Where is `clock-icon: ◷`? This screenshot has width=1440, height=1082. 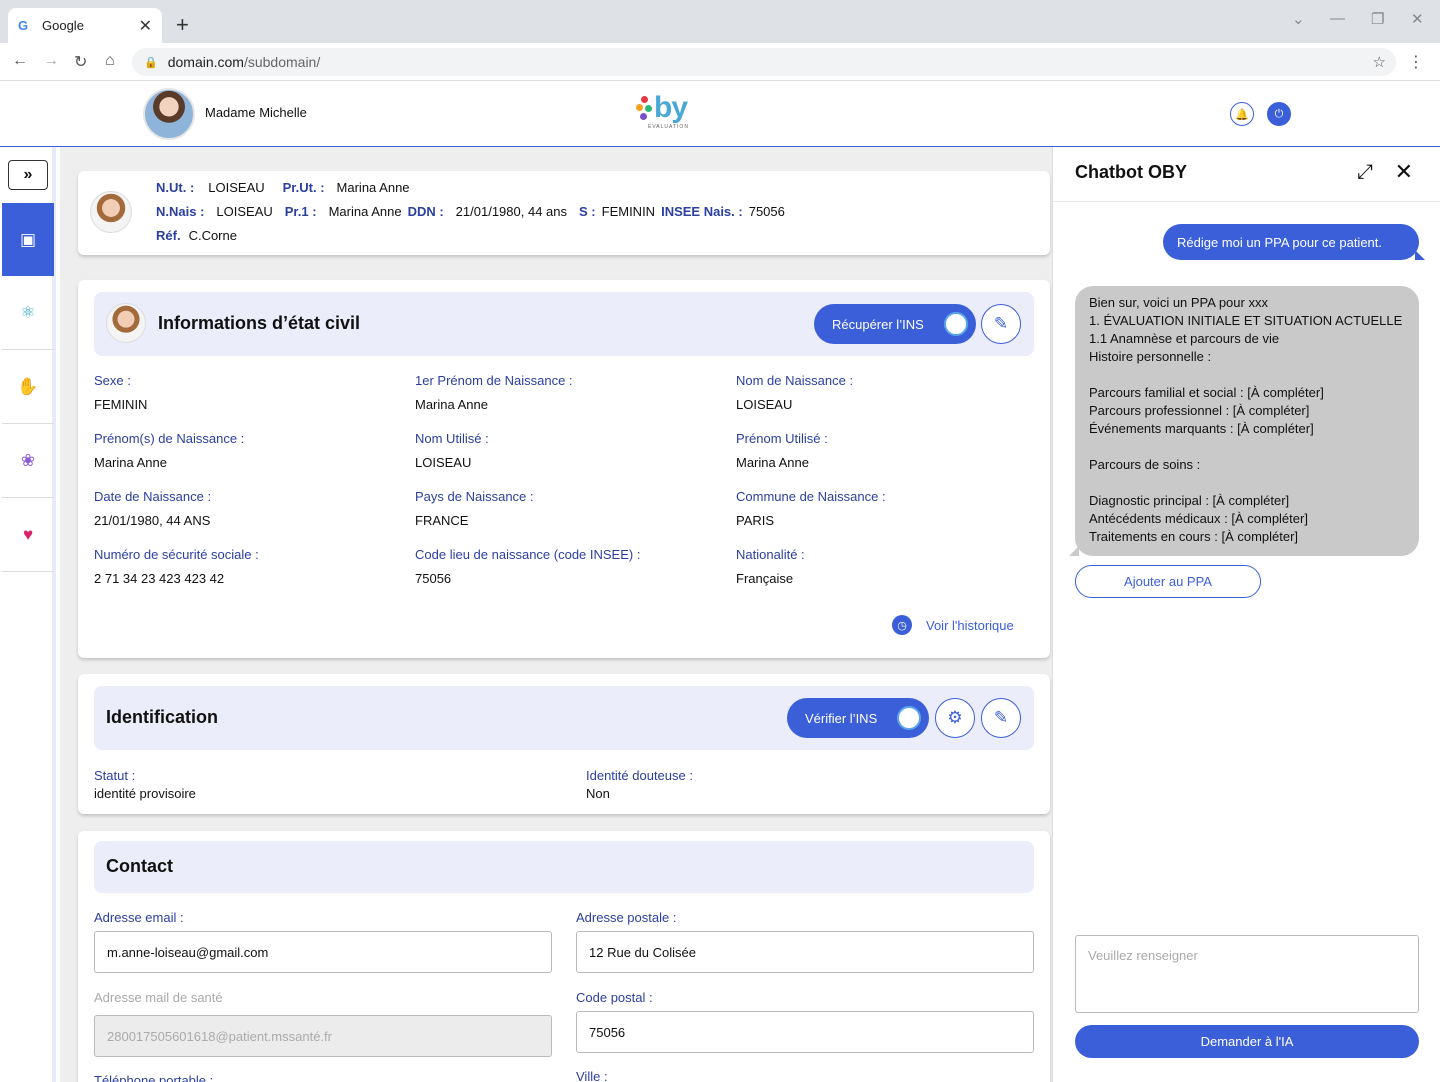
clock-icon: ◷ is located at coordinates (902, 625).